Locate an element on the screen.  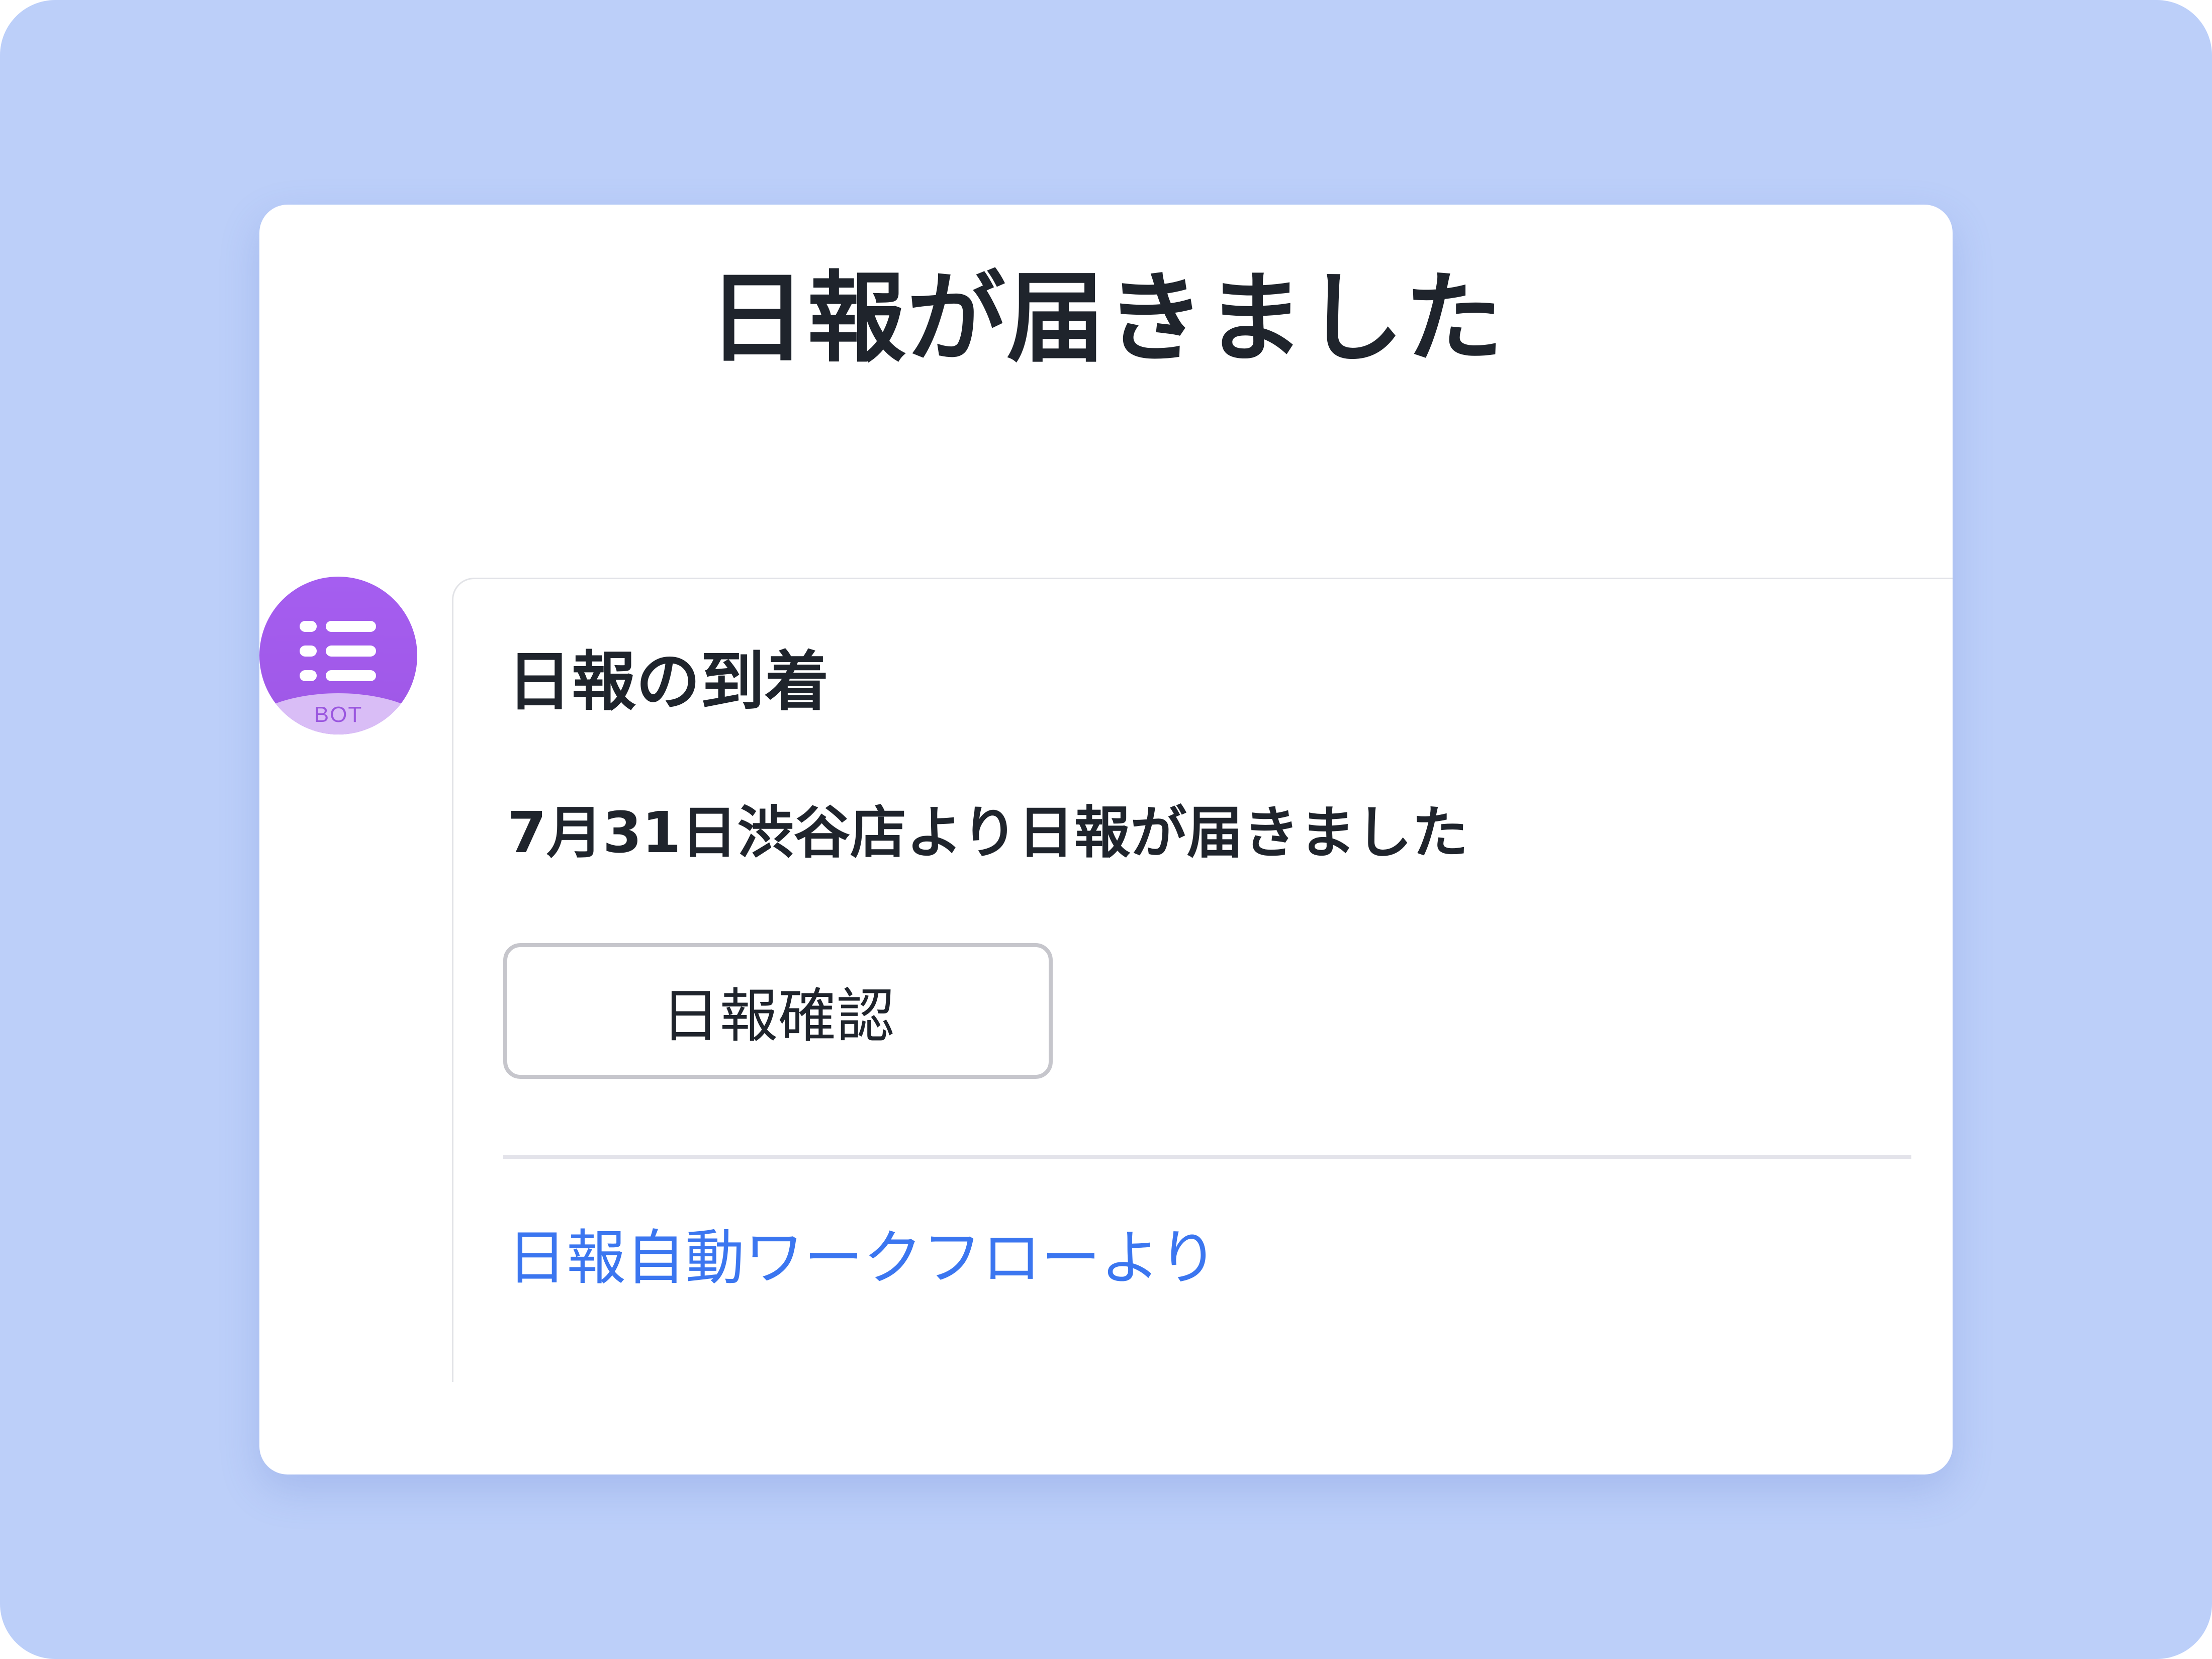
workflow-source-link: 日報自動ワークフローより is located at coordinates (862, 1258).